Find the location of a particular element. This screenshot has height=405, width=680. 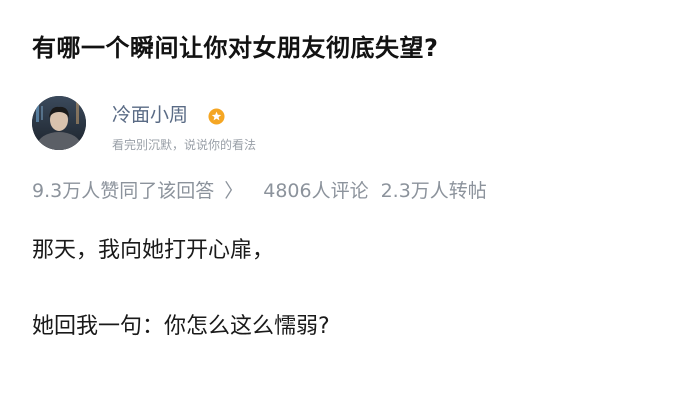

likes-count: 9.3万人赞同了该回答 is located at coordinates (123, 189).